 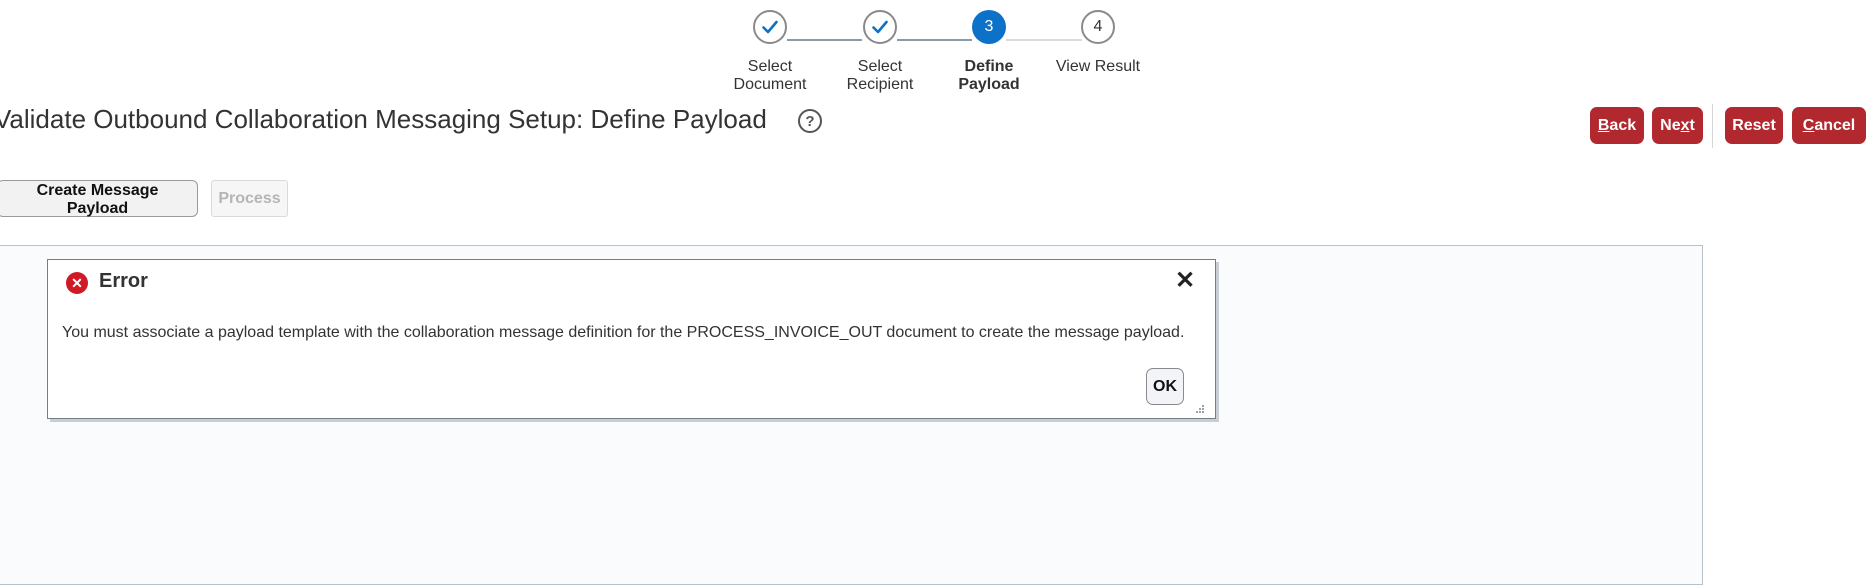 I want to click on cancel-button: Cancel, so click(x=1829, y=125).